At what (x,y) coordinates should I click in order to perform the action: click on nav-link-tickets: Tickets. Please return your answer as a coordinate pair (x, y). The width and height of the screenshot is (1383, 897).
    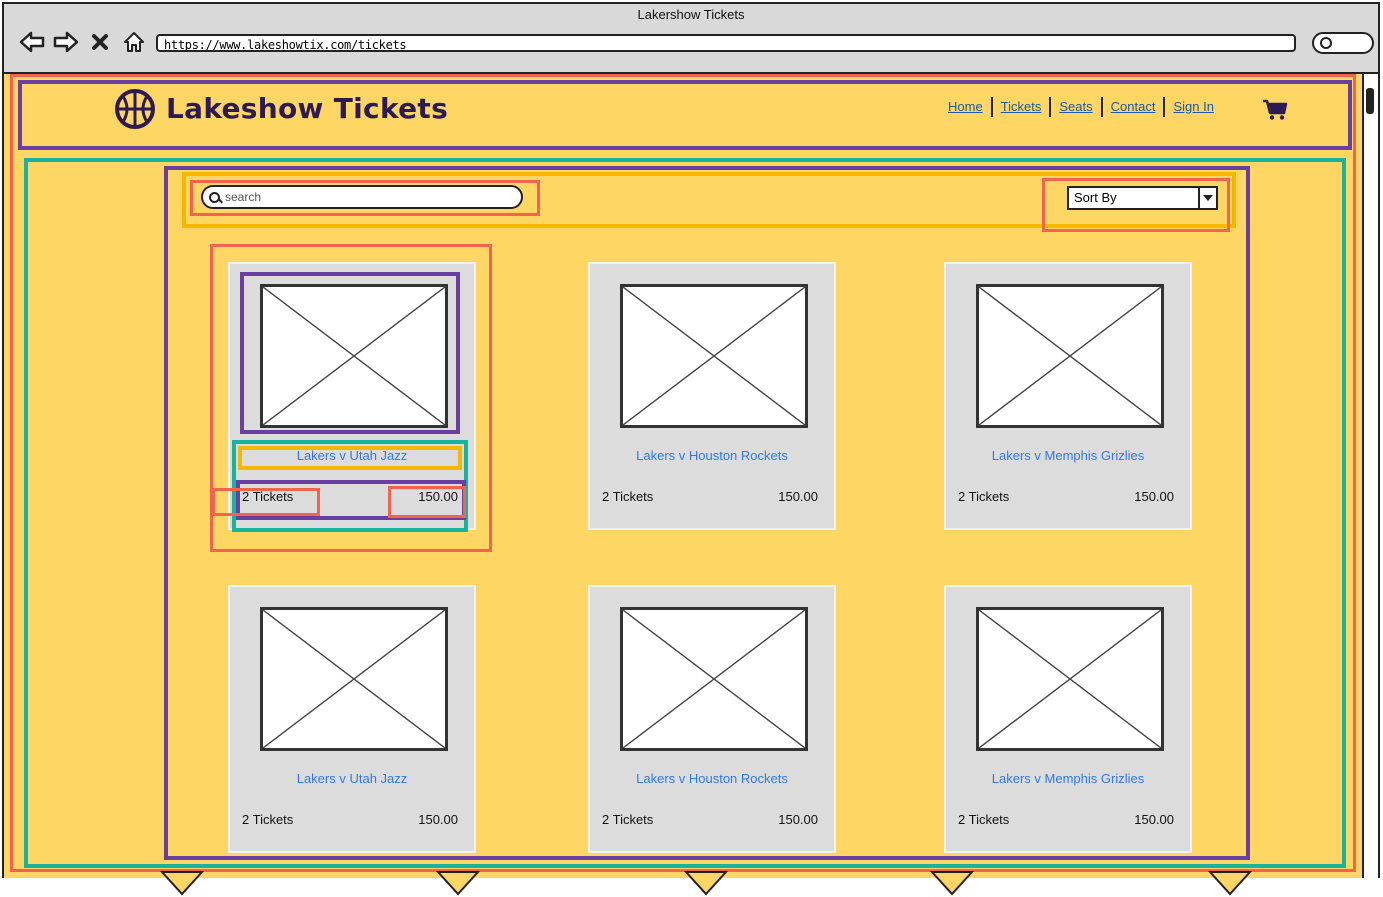
    Looking at the image, I should click on (1021, 107).